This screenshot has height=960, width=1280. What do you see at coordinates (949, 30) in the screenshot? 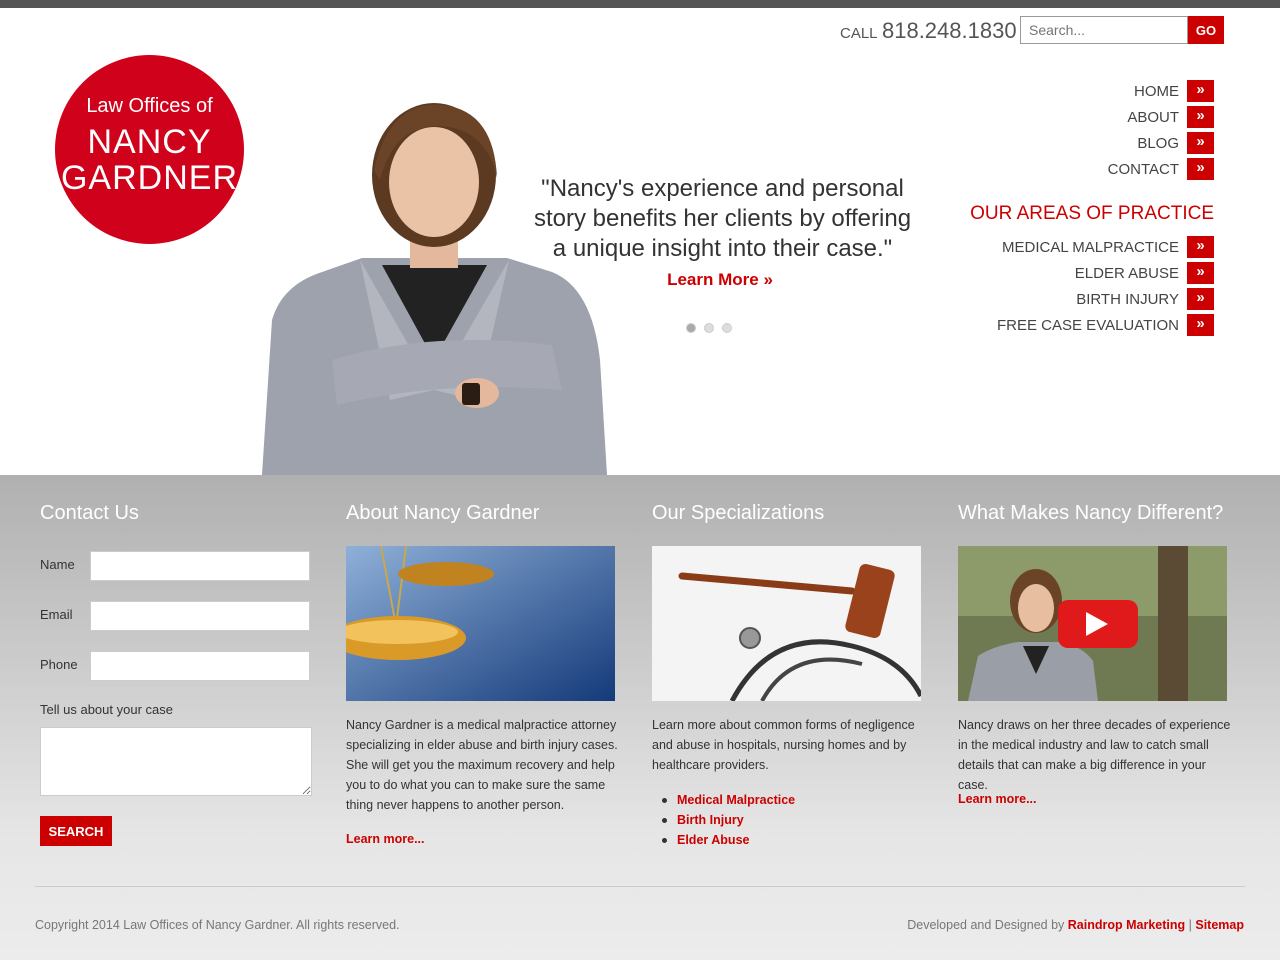
I see `phone-value: 818.248.1830` at bounding box center [949, 30].